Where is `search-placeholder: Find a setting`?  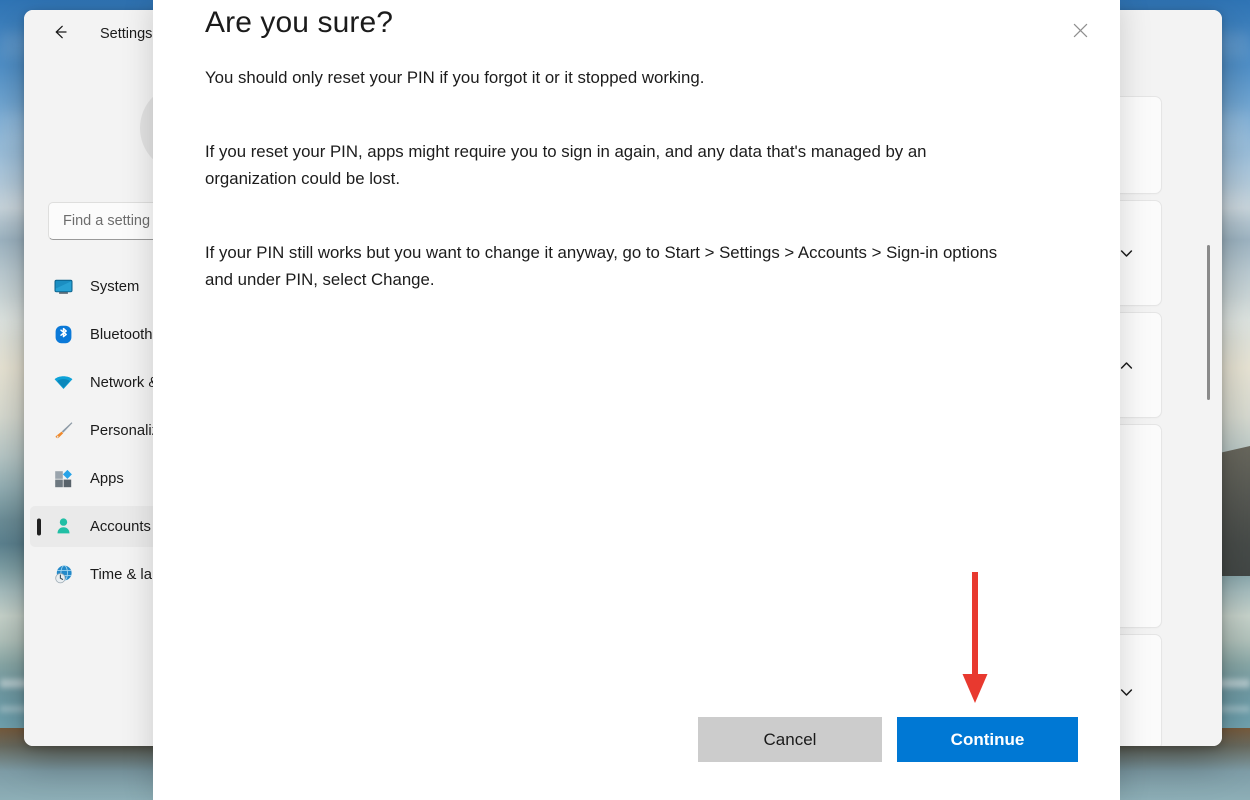 search-placeholder: Find a setting is located at coordinates (107, 221).